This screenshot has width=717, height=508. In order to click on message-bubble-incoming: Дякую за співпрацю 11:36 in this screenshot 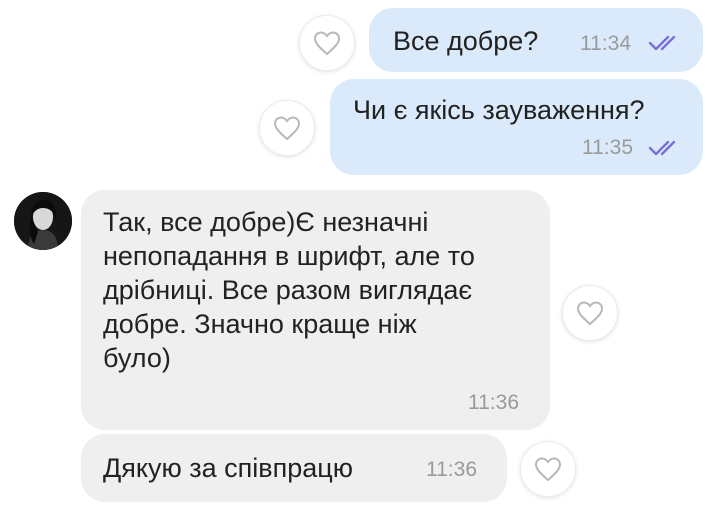, I will do `click(294, 468)`.